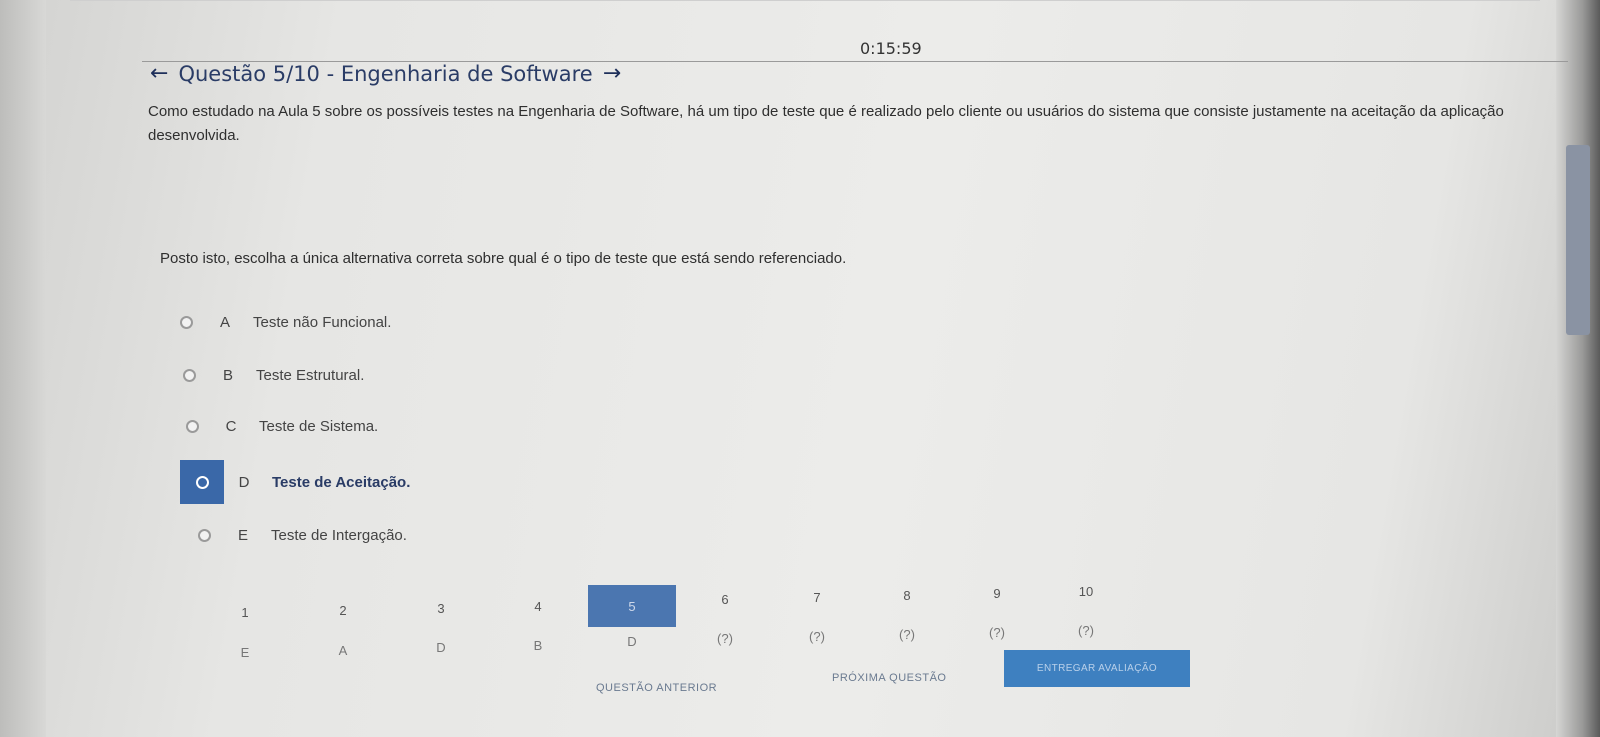 The height and width of the screenshot is (737, 1600). What do you see at coordinates (891, 48) in the screenshot?
I see `timer: 0:15:59` at bounding box center [891, 48].